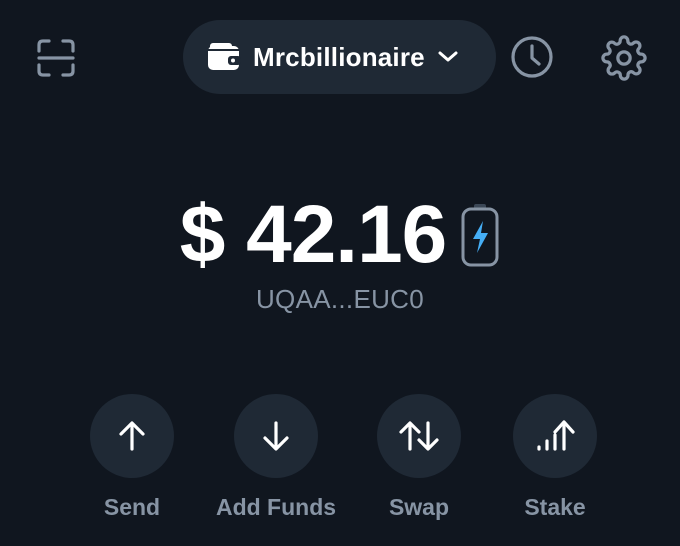  I want to click on arrow-down-icon, so click(276, 436).